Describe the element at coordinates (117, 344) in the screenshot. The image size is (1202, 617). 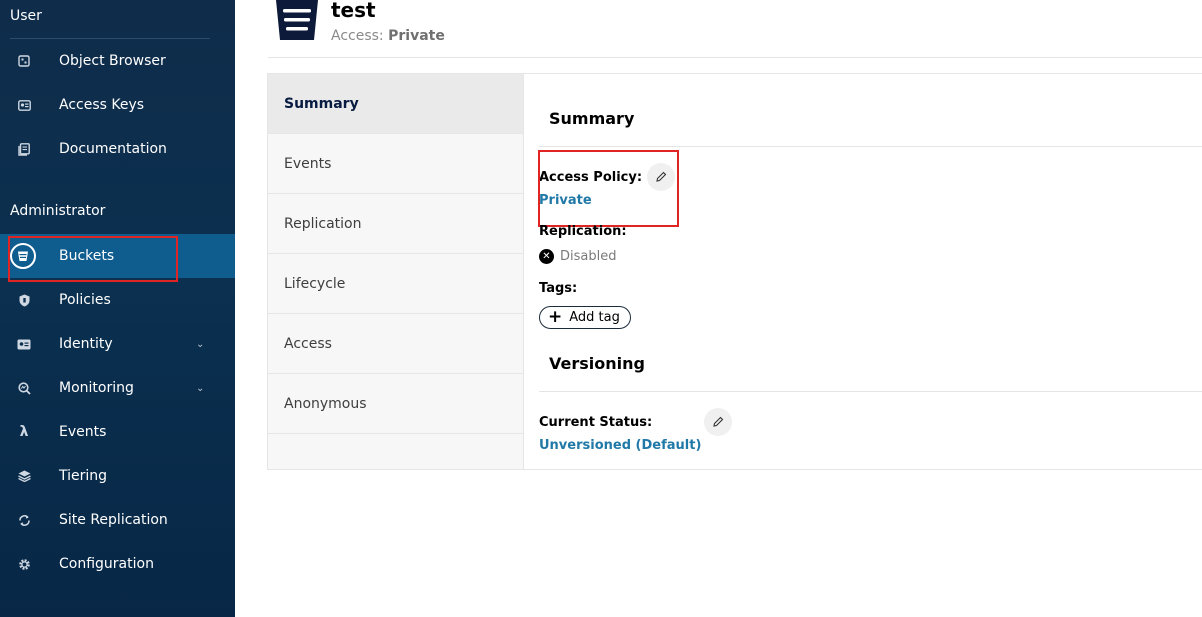
I see `sidebar-item-identity: Identity ⌄` at that location.